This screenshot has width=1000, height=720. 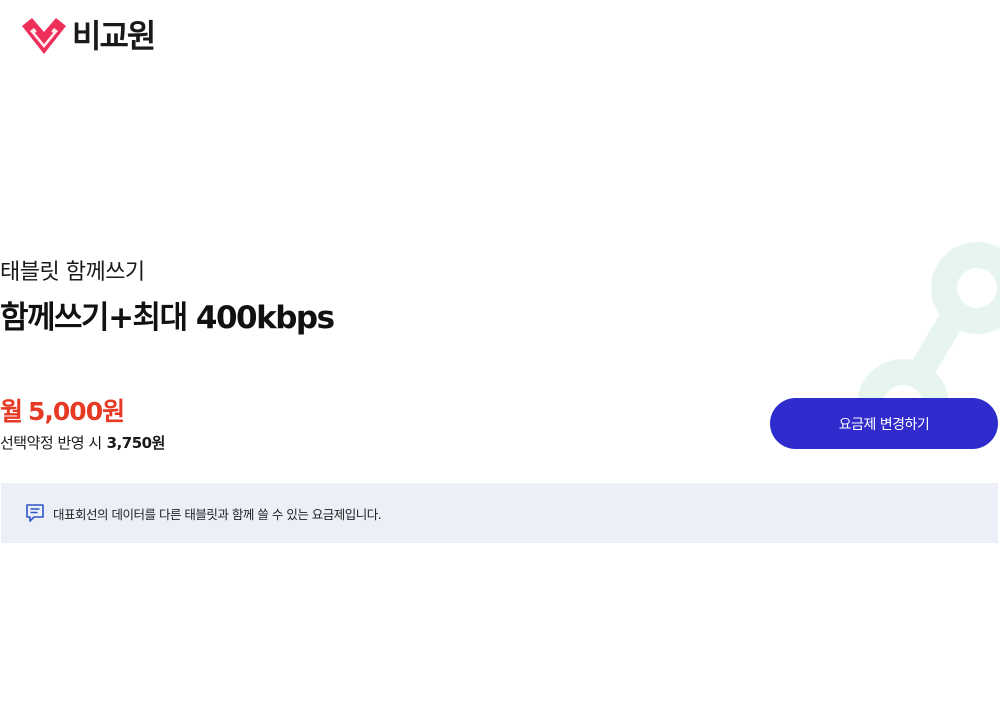 I want to click on plan-name: 함께쓰기+최대 400kbps, so click(x=167, y=318).